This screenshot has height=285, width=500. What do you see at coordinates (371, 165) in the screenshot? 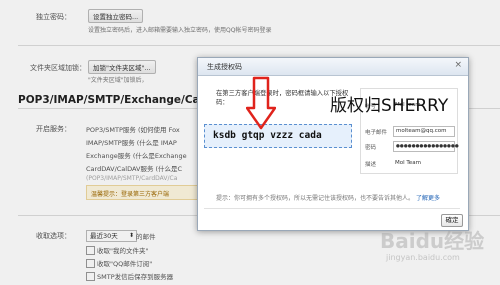
I see `card-key: 描述` at bounding box center [371, 165].